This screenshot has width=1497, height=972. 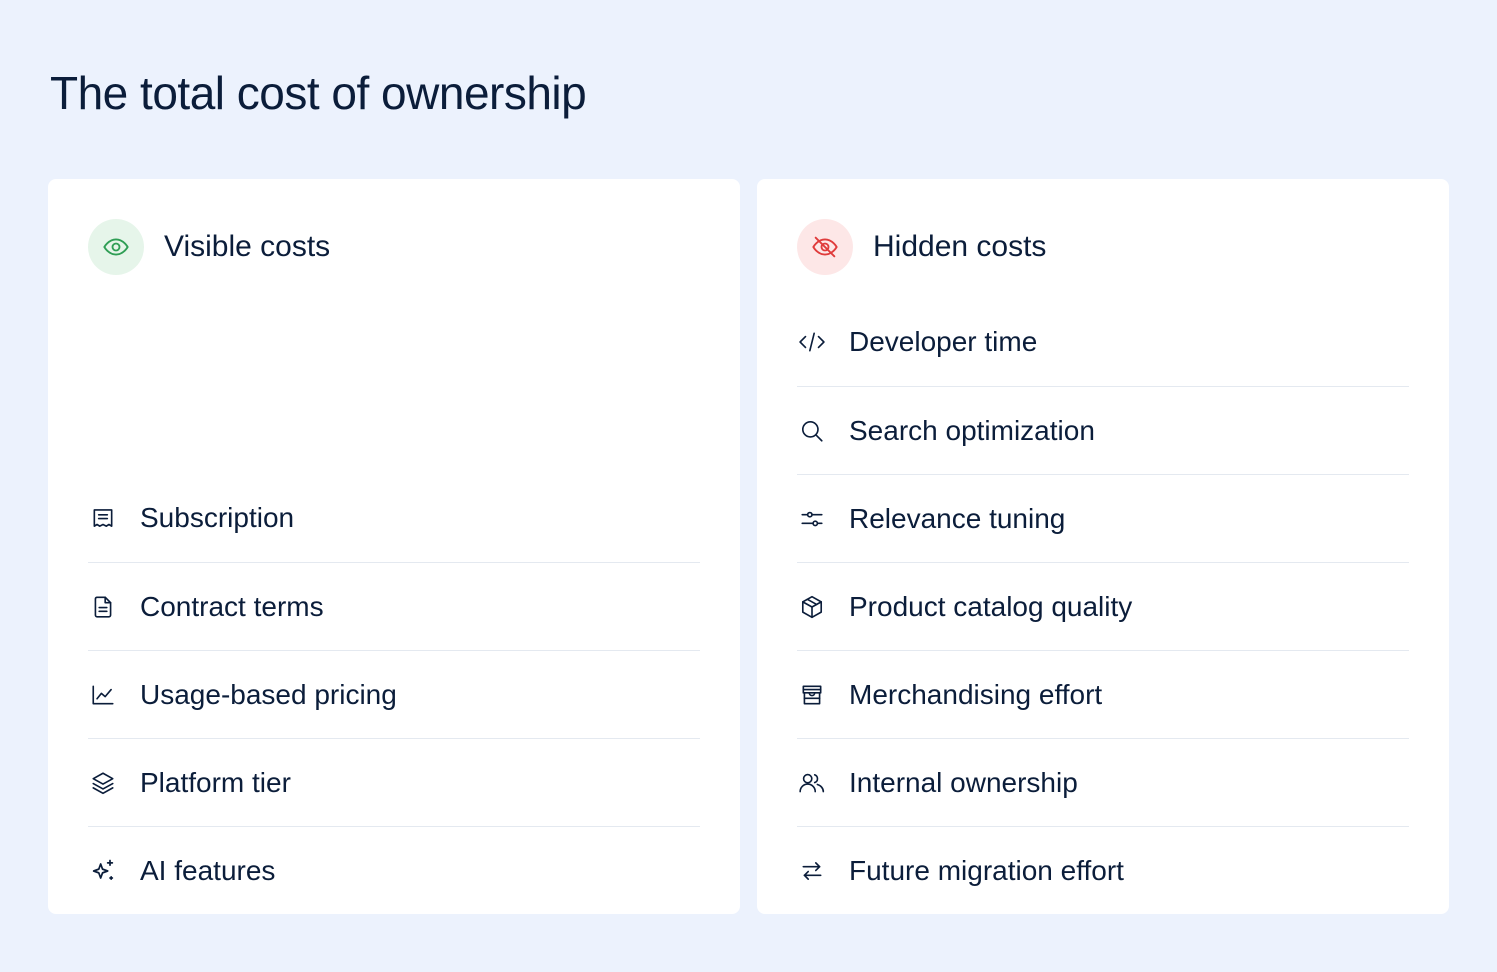 What do you see at coordinates (394, 518) in the screenshot?
I see `list-item-subscription: Subscription` at bounding box center [394, 518].